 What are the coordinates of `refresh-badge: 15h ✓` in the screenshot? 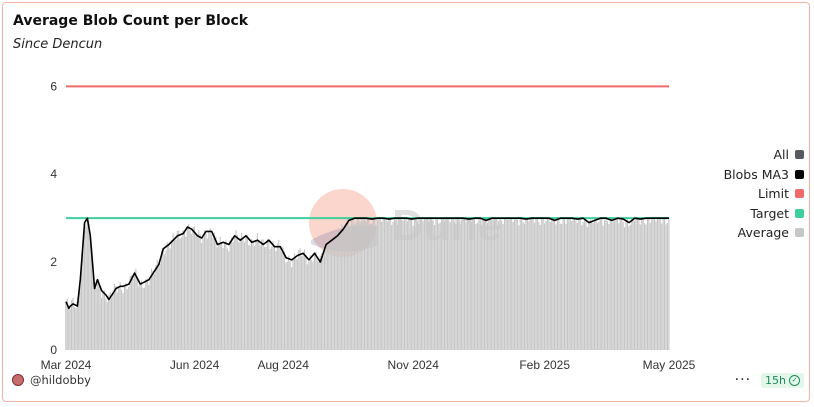 It's located at (782, 380).